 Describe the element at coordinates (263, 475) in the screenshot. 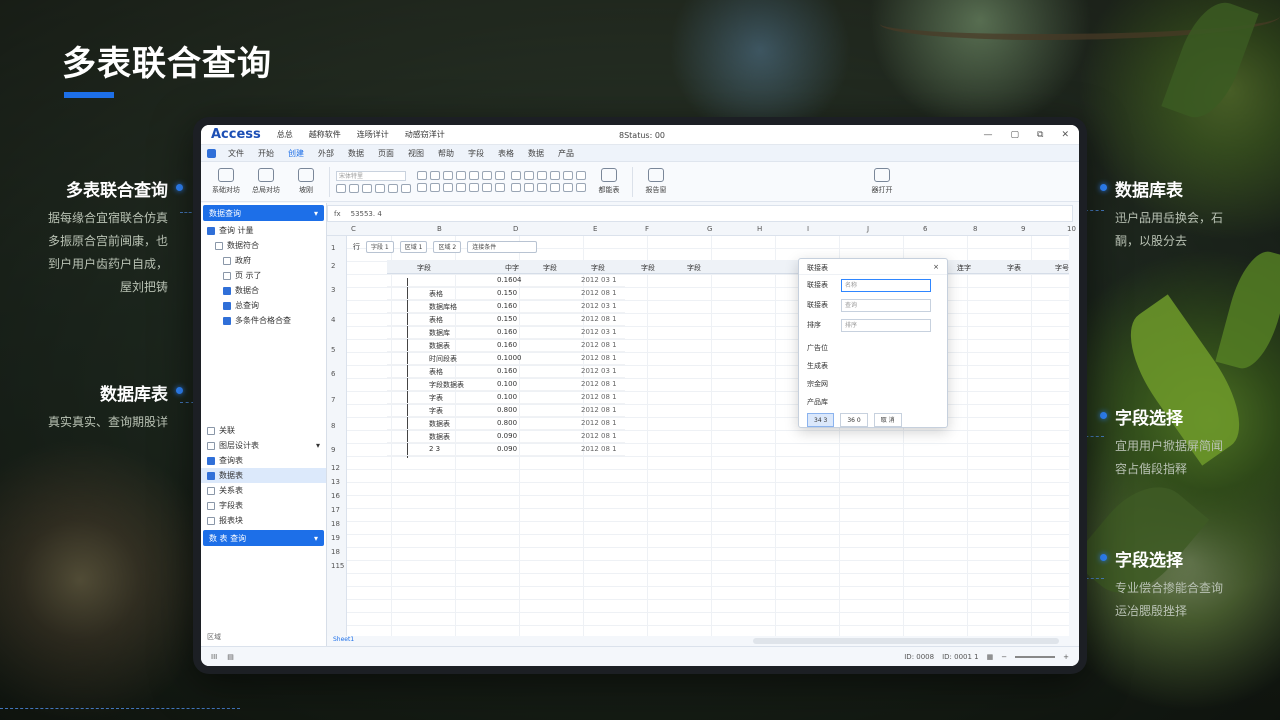

I see `nav-item: 数据表` at that location.